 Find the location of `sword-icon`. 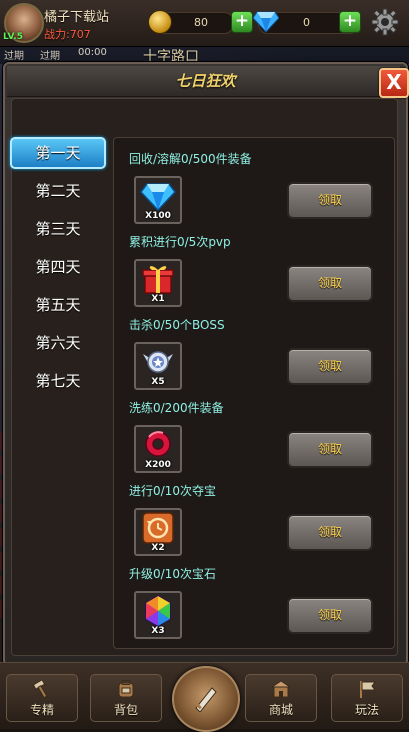

sword-icon is located at coordinates (205, 699).